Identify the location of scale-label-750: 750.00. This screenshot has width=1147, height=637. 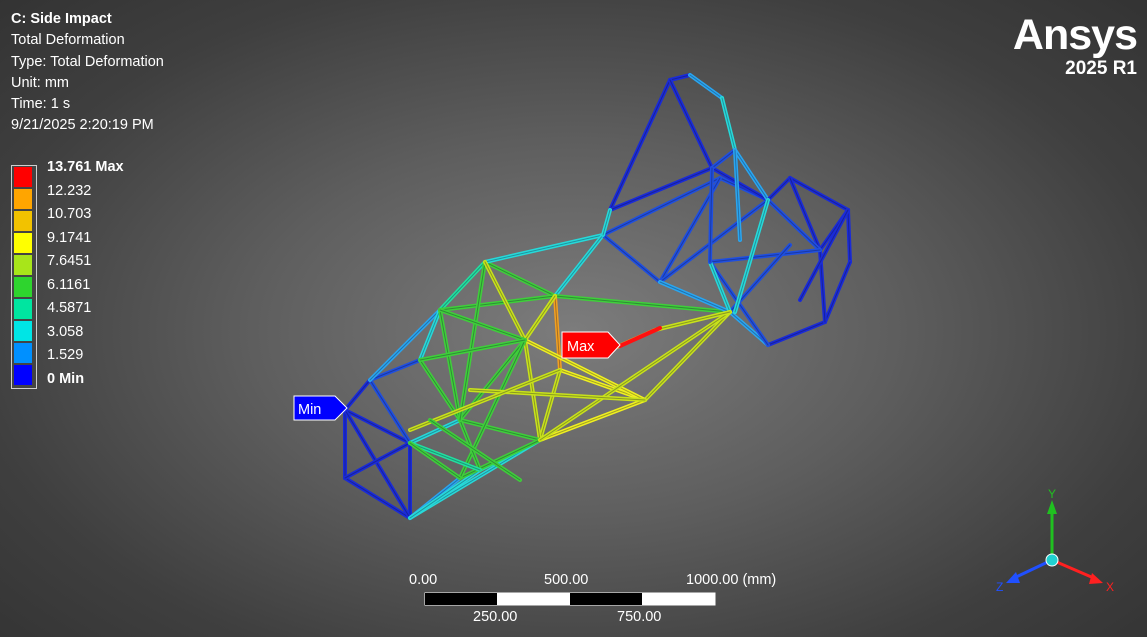
(639, 617).